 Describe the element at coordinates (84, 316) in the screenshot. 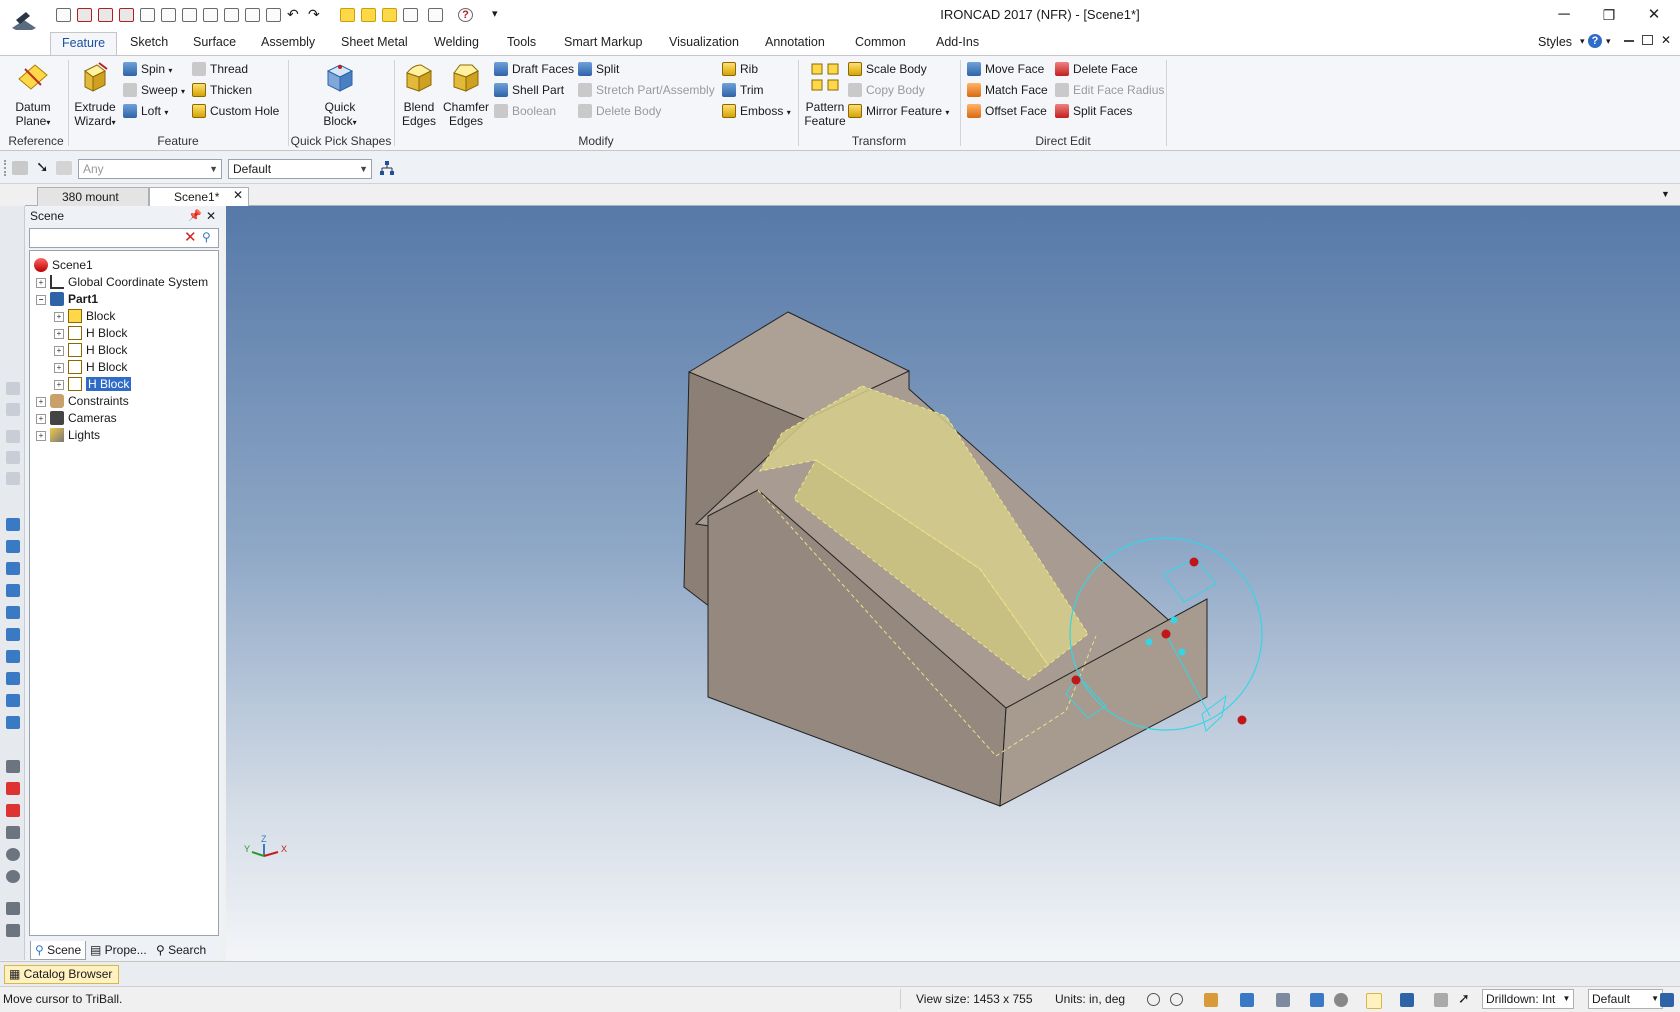

I see `tree-item-block: + Block` at that location.